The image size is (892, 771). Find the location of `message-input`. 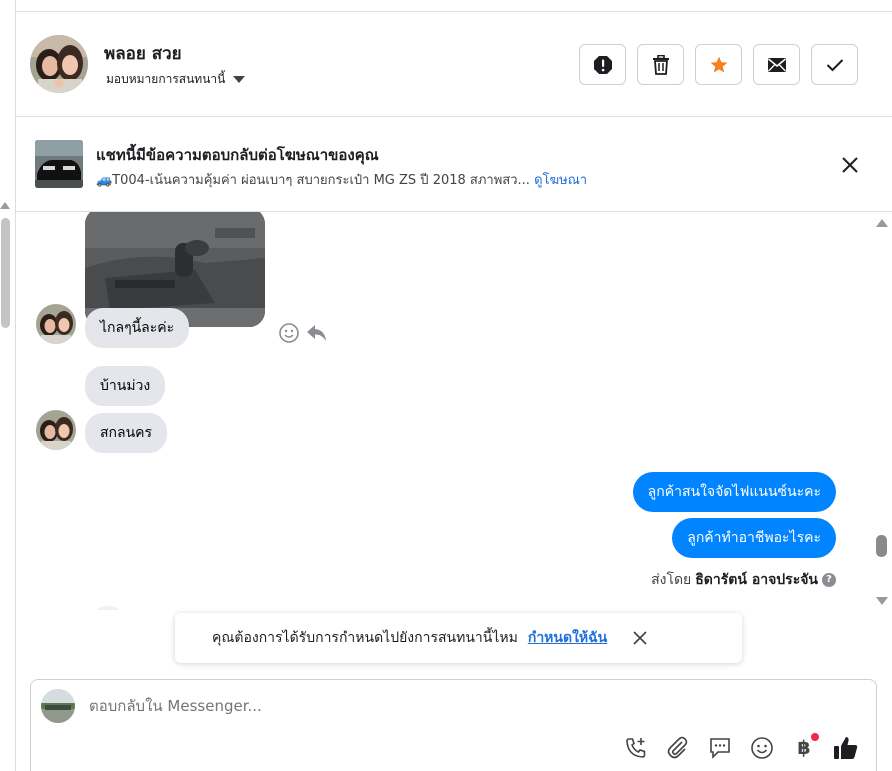

message-input is located at coordinates (439, 706).